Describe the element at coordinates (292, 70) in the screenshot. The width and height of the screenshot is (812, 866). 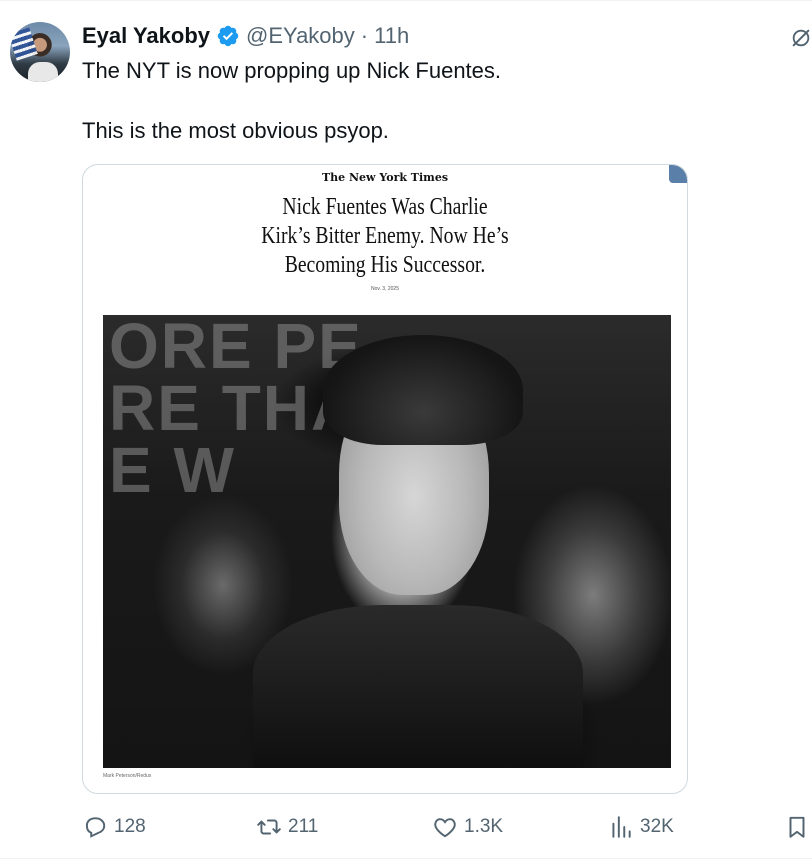
I see `tweet-text-line-1: The NYT is now propping up Nick Fuentes.` at that location.